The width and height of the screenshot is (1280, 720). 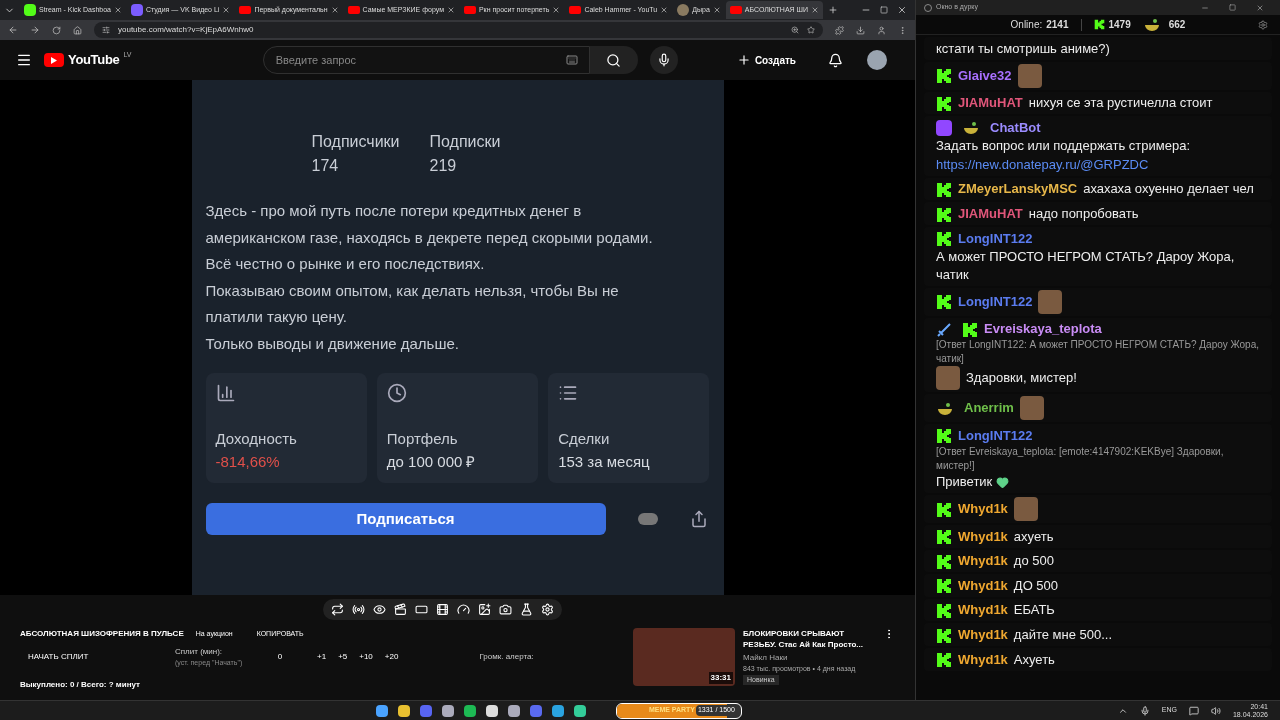 I want to click on mic-icon, so click(x=1144, y=710).